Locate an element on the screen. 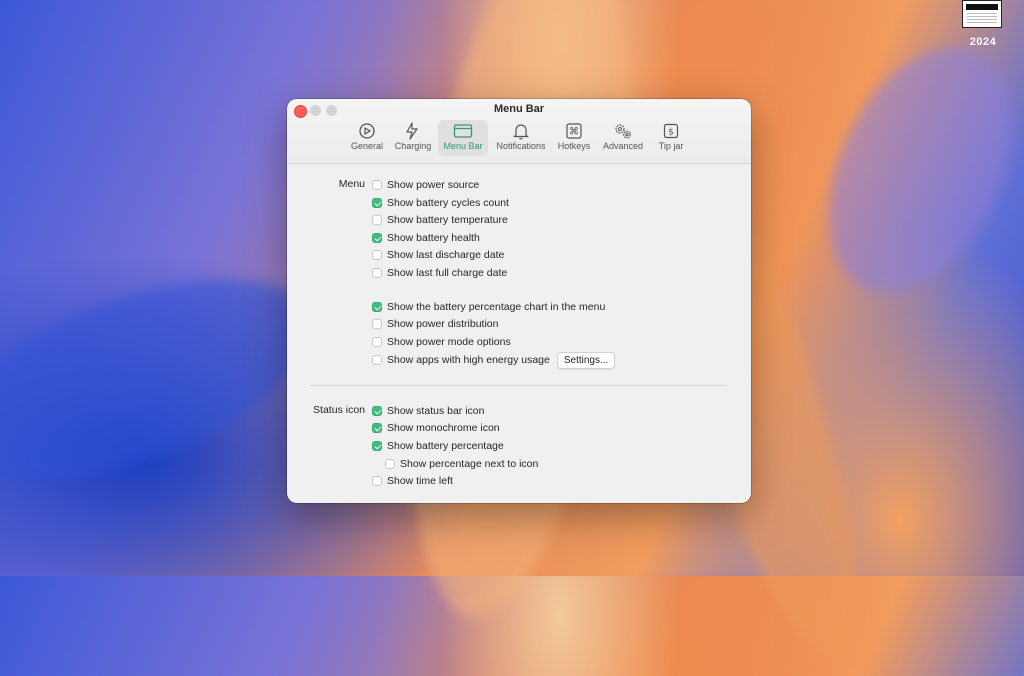 The width and height of the screenshot is (1024, 676). option-show-battery-percentage: Show battery percentage is located at coordinates (438, 446).